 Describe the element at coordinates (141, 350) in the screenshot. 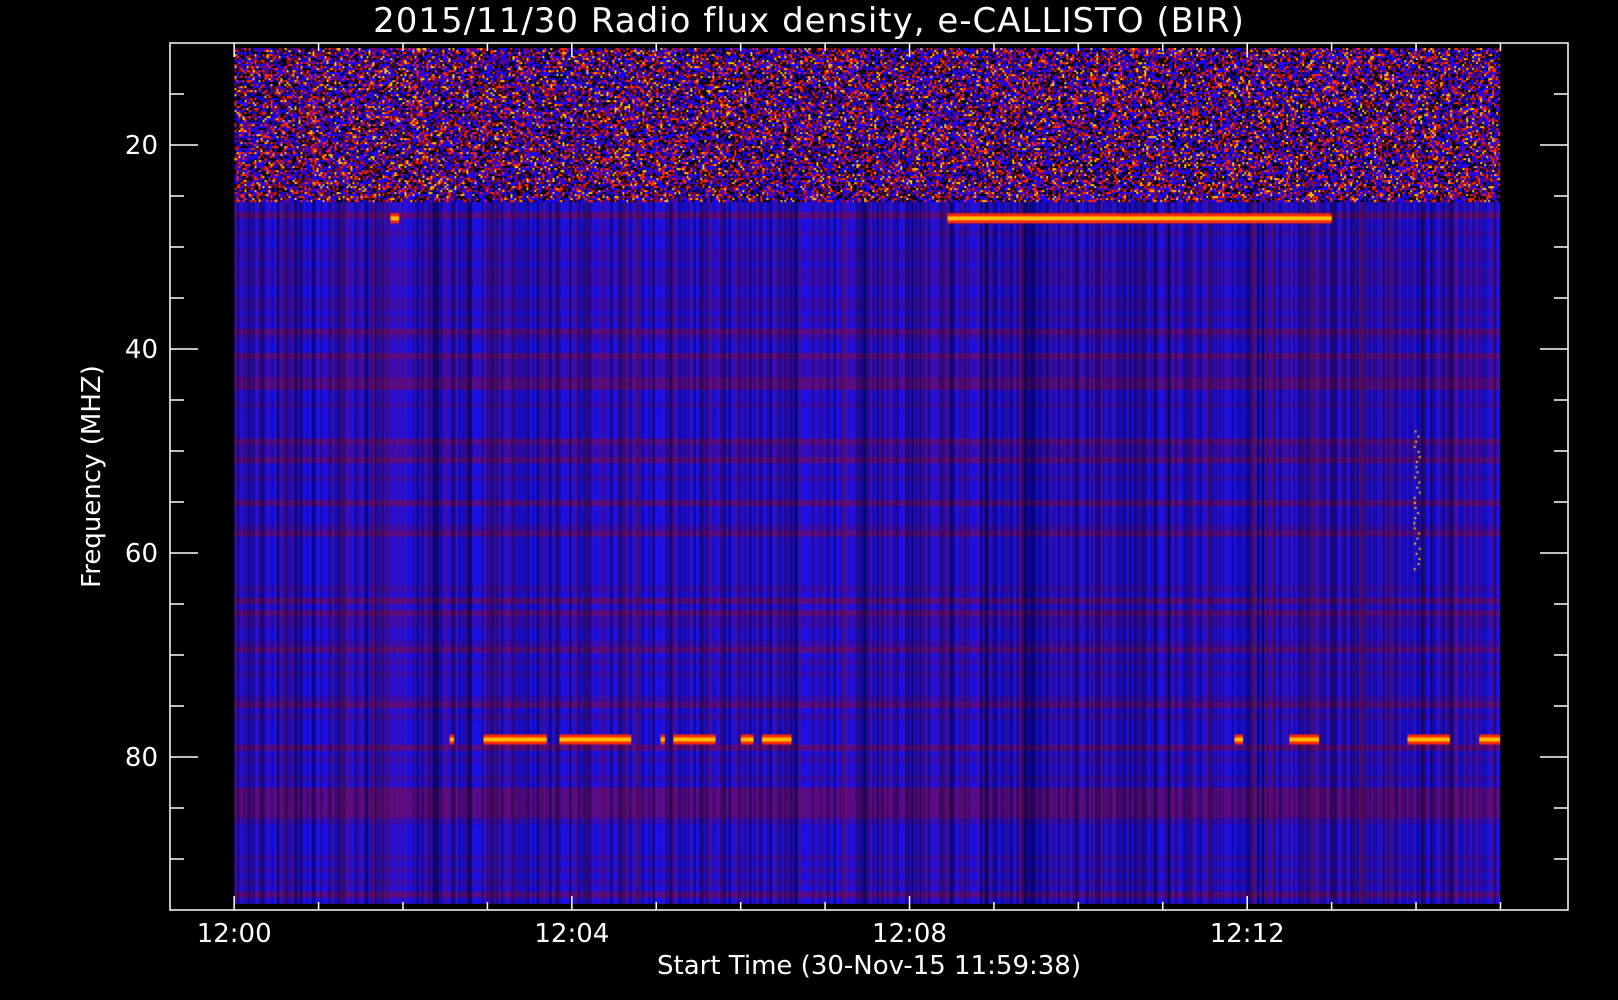

I see `y-tick-label: 40` at that location.